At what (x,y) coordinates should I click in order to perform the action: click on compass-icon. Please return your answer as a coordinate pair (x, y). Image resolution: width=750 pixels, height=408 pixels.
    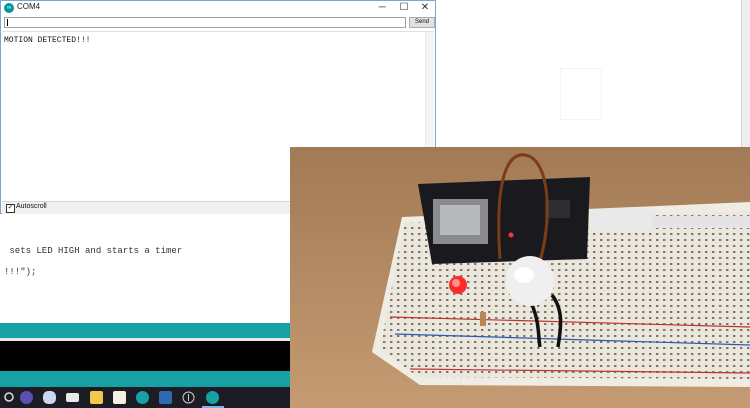
    Looking at the image, I should click on (188, 397).